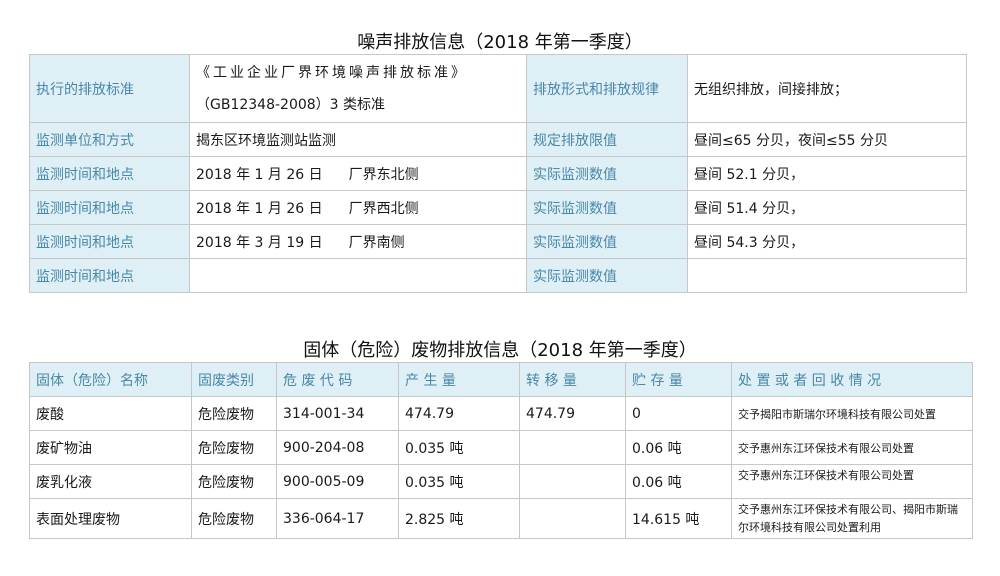 Image resolution: width=1000 pixels, height=576 pixels. I want to click on limit-label: 规定排放限值, so click(607, 139).